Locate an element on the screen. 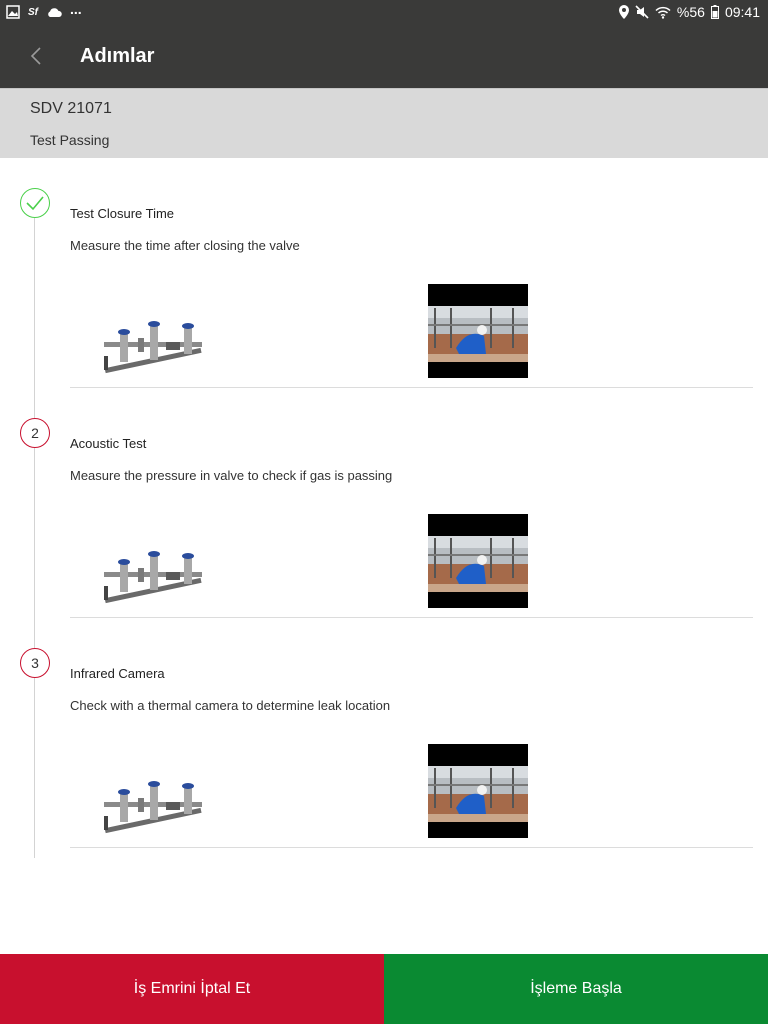 The height and width of the screenshot is (1024, 768). status-bar: Sf ... %56 09:41 is located at coordinates (384, 12).